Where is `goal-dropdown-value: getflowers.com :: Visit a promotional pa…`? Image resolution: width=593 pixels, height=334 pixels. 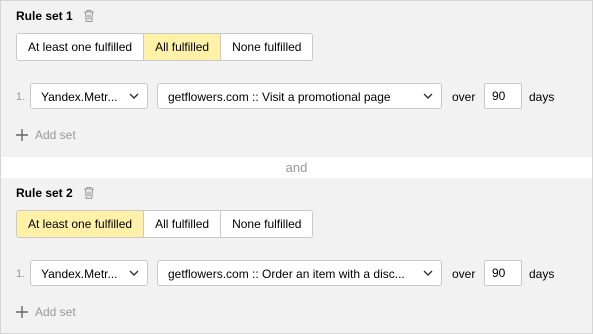
goal-dropdown-value: getflowers.com :: Visit a promotional pa… is located at coordinates (279, 97).